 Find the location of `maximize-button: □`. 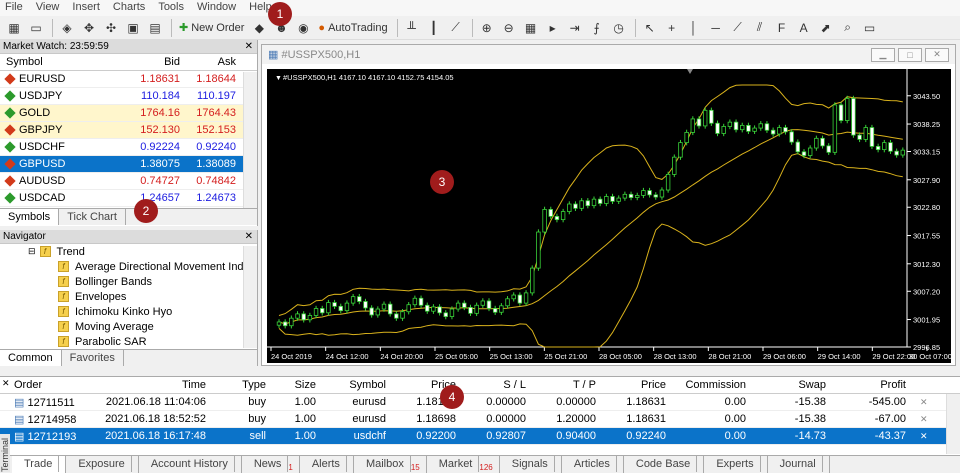

maximize-button: □ is located at coordinates (910, 54).